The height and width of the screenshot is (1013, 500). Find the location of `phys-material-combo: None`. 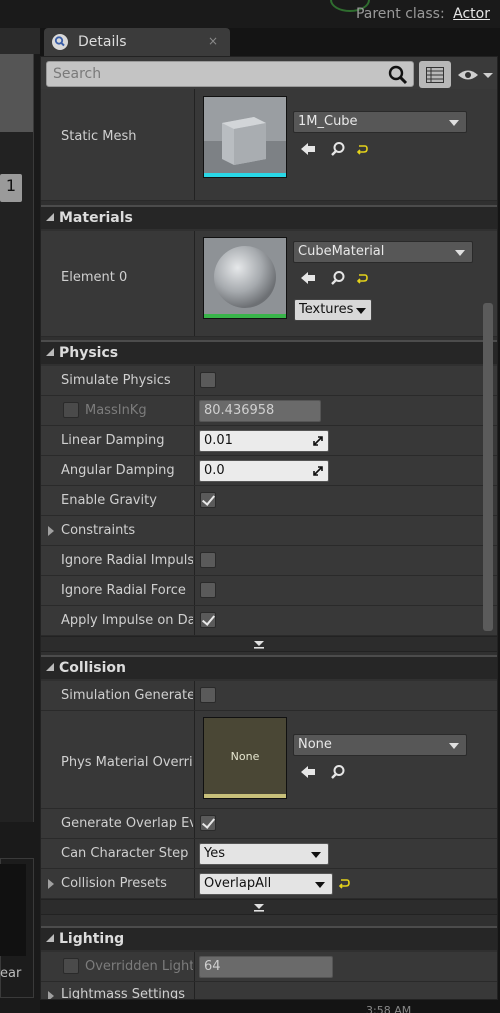

phys-material-combo: None is located at coordinates (380, 745).